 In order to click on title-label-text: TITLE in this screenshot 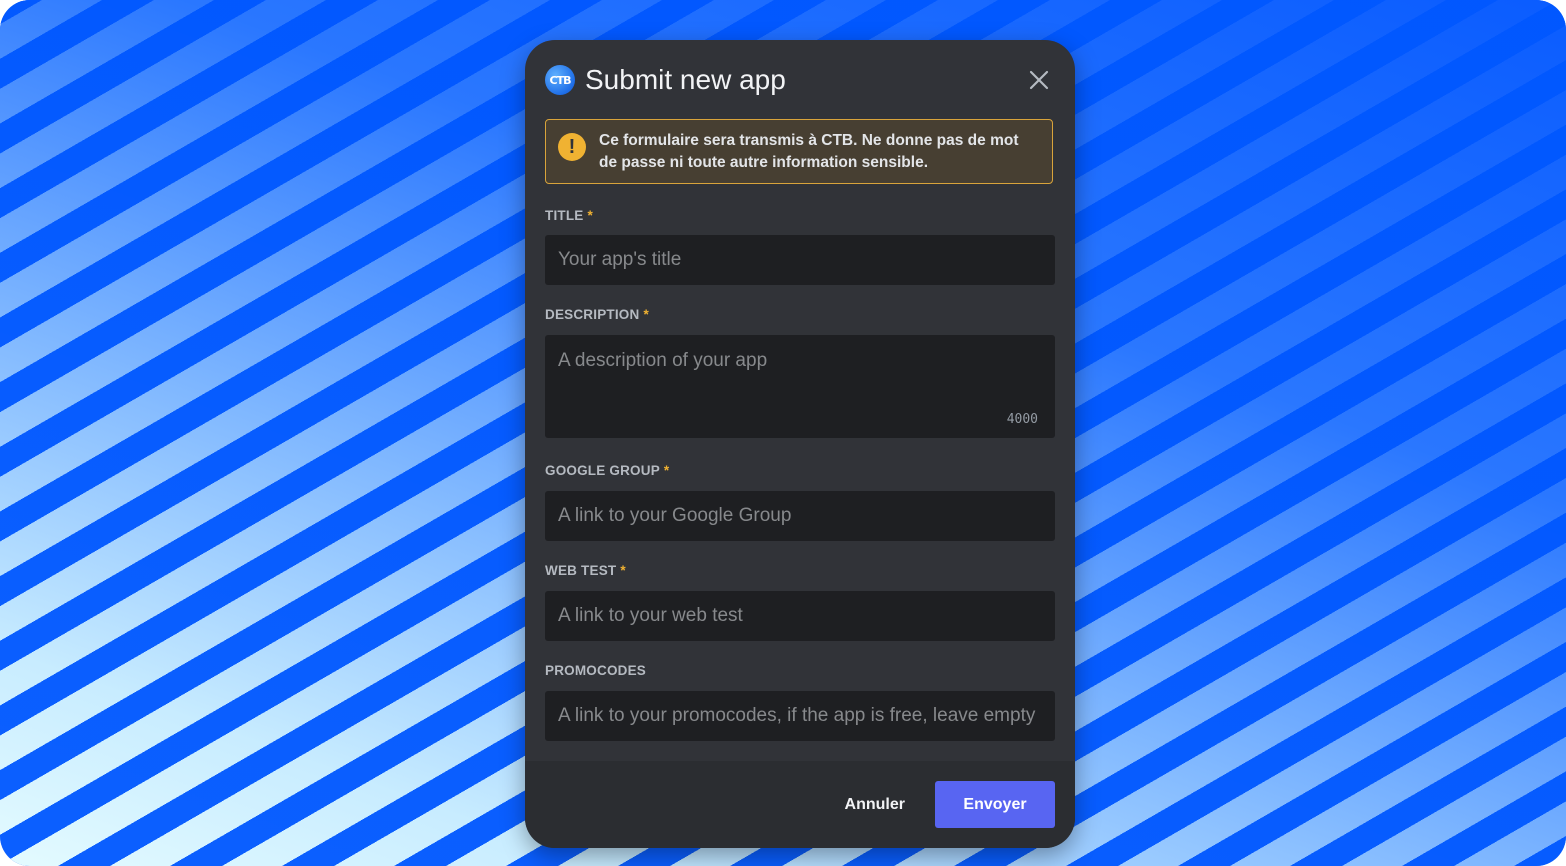, I will do `click(564, 215)`.